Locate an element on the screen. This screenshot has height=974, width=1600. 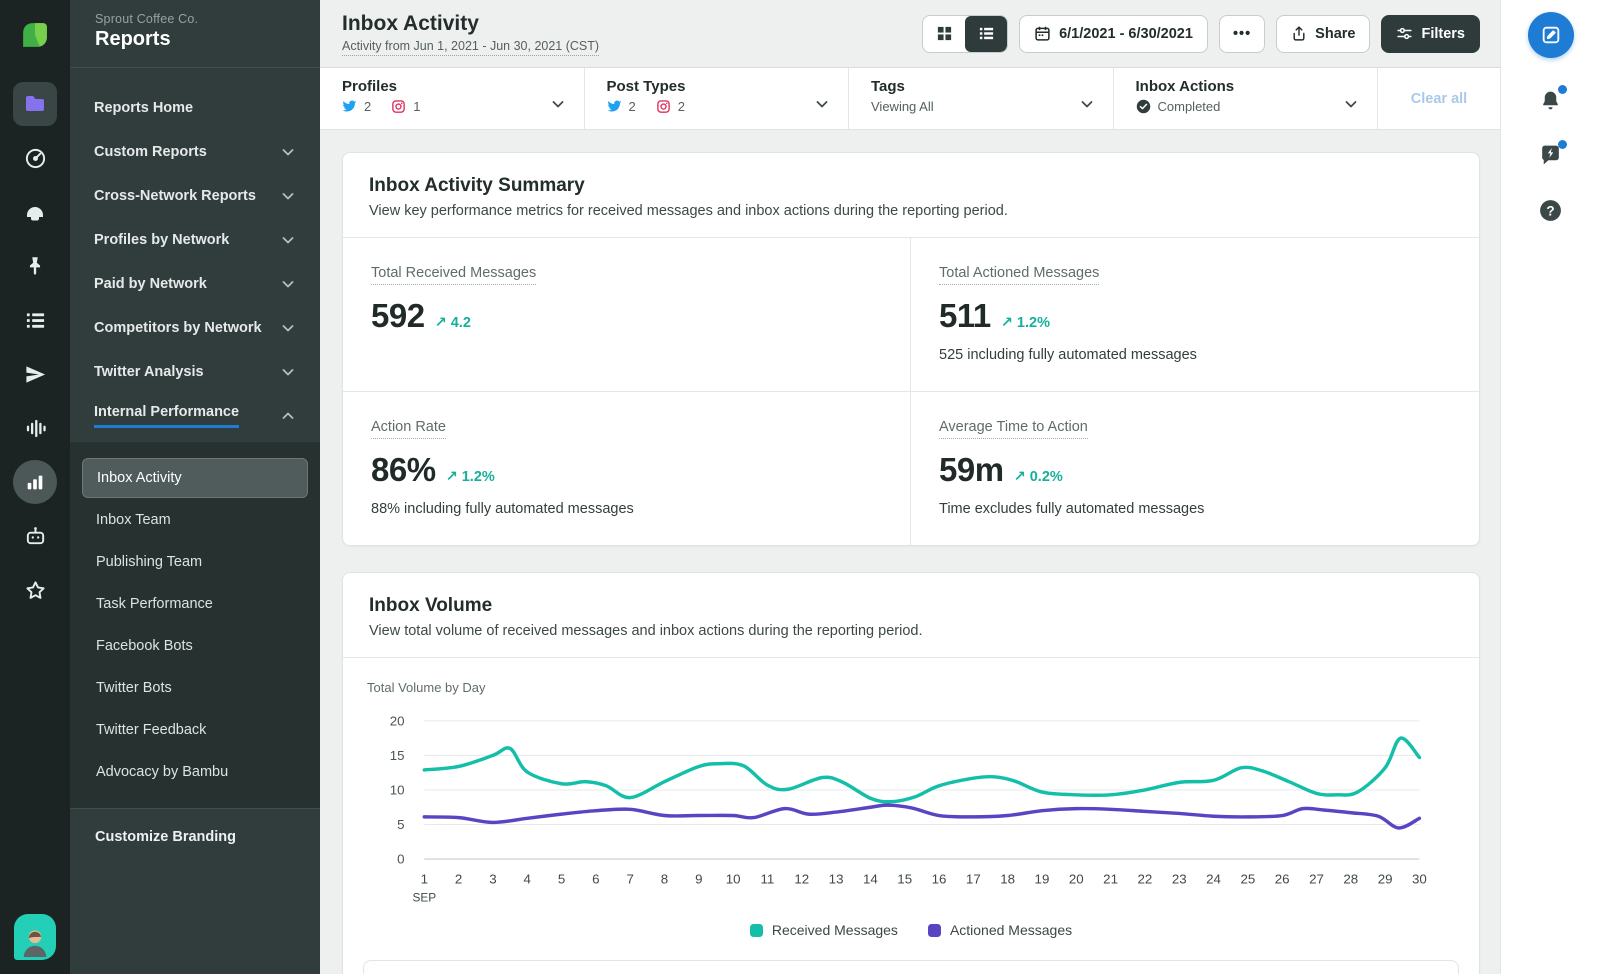
svg-text: 27 is located at coordinates (1316, 879).